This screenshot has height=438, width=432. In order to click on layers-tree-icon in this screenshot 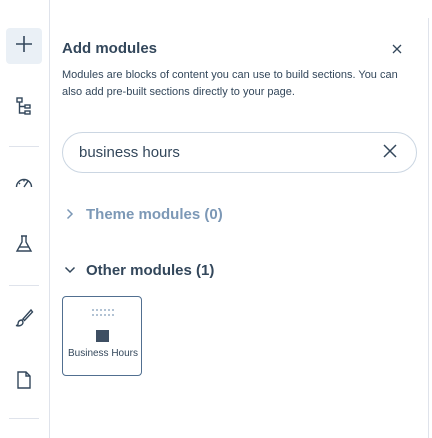, I will do `click(24, 108)`.